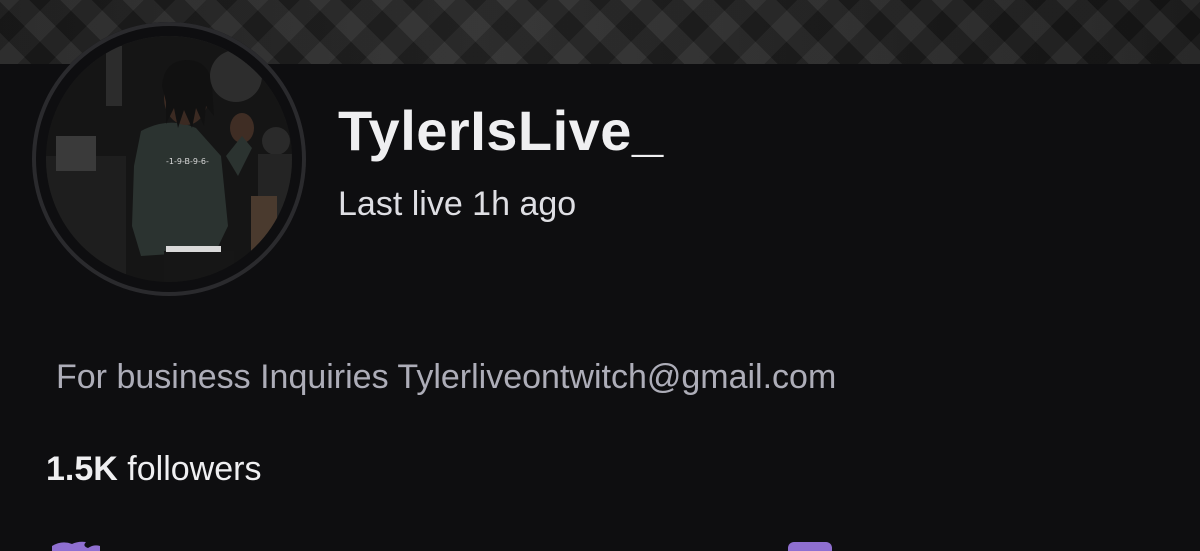 The width and height of the screenshot is (1200, 551). I want to click on last-live-status: Last live 1h ago, so click(457, 204).